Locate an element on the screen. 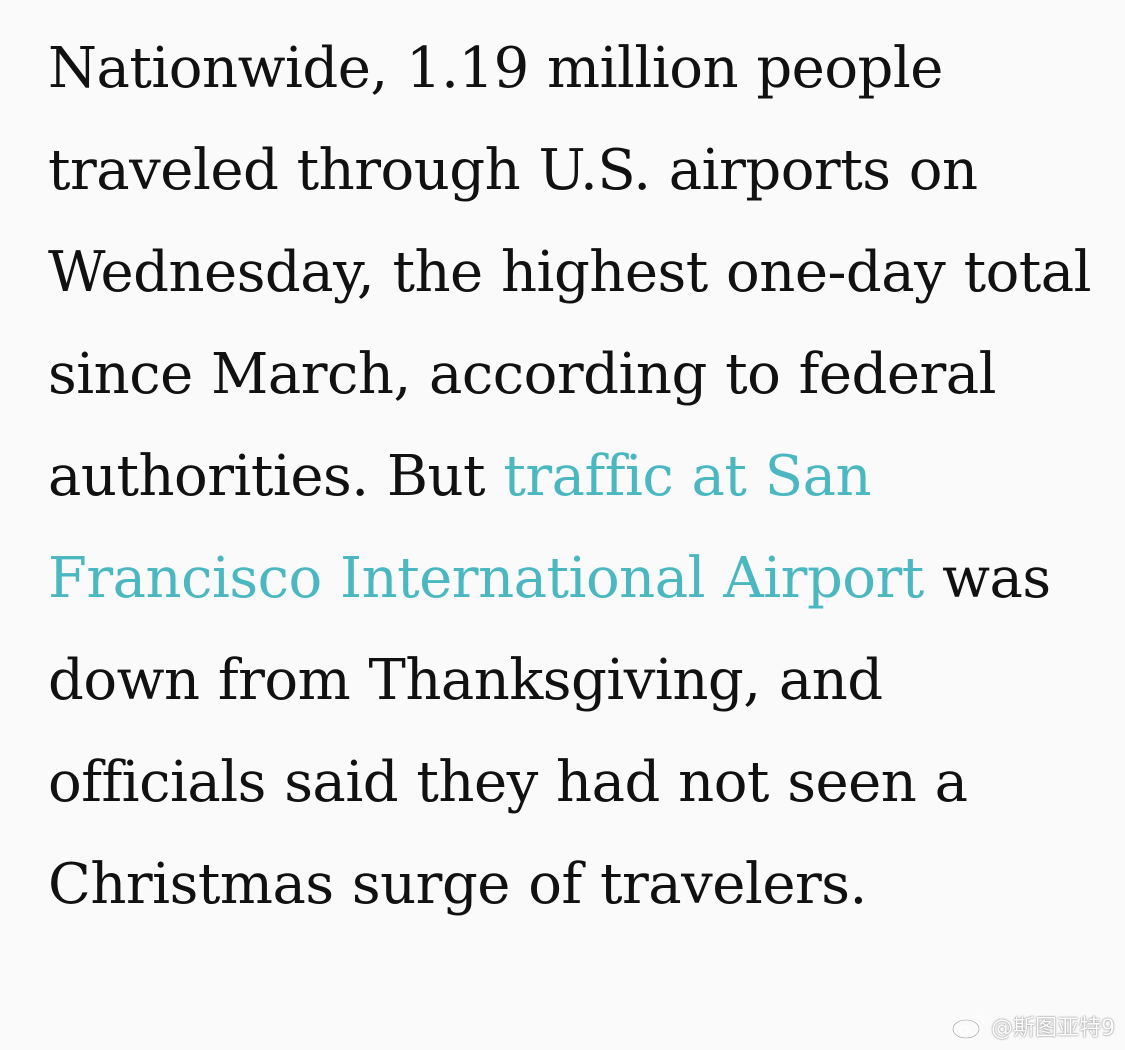  weibo-logo-icon is located at coordinates (969, 1026).